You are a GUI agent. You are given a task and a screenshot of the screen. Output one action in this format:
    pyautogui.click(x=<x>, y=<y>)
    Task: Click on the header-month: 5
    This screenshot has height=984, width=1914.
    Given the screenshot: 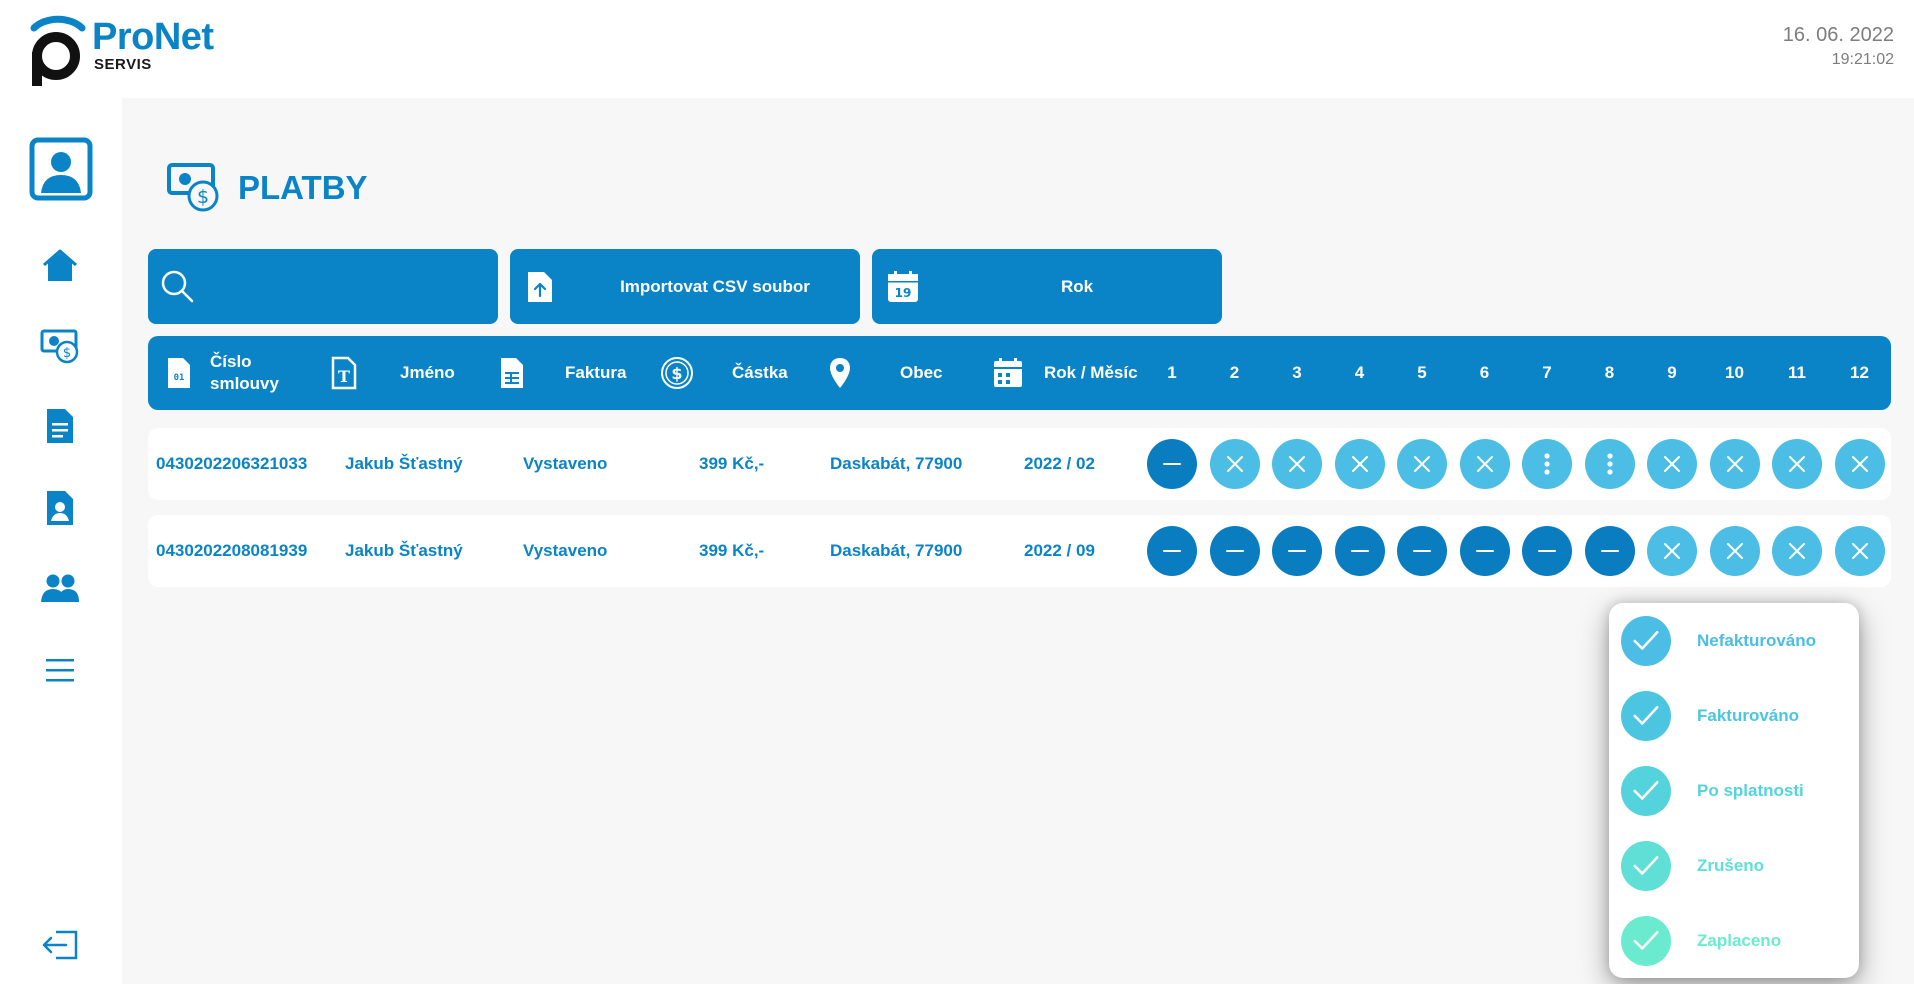 What is the action you would take?
    pyautogui.click(x=1422, y=373)
    